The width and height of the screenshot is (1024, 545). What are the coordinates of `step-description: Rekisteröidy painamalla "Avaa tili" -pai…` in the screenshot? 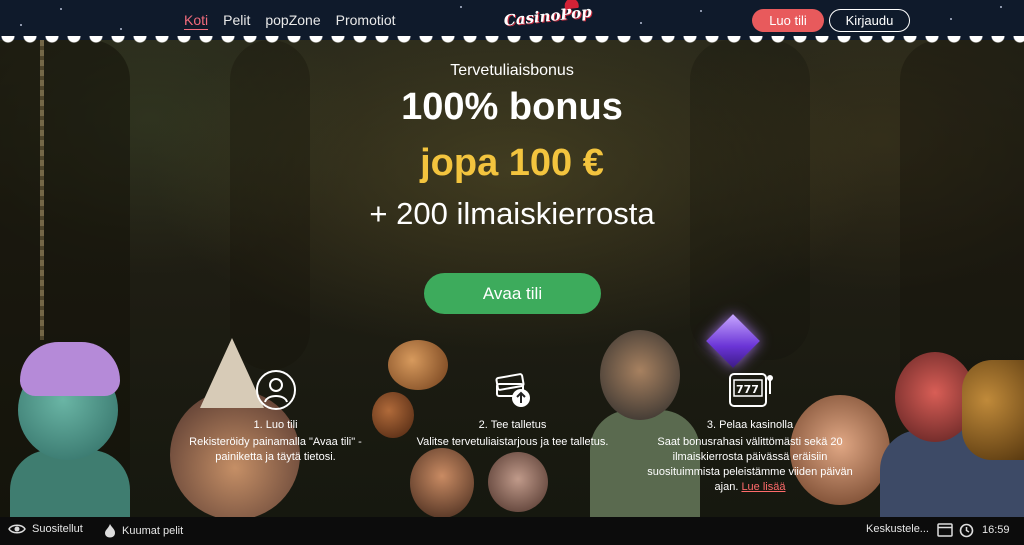 It's located at (275, 449).